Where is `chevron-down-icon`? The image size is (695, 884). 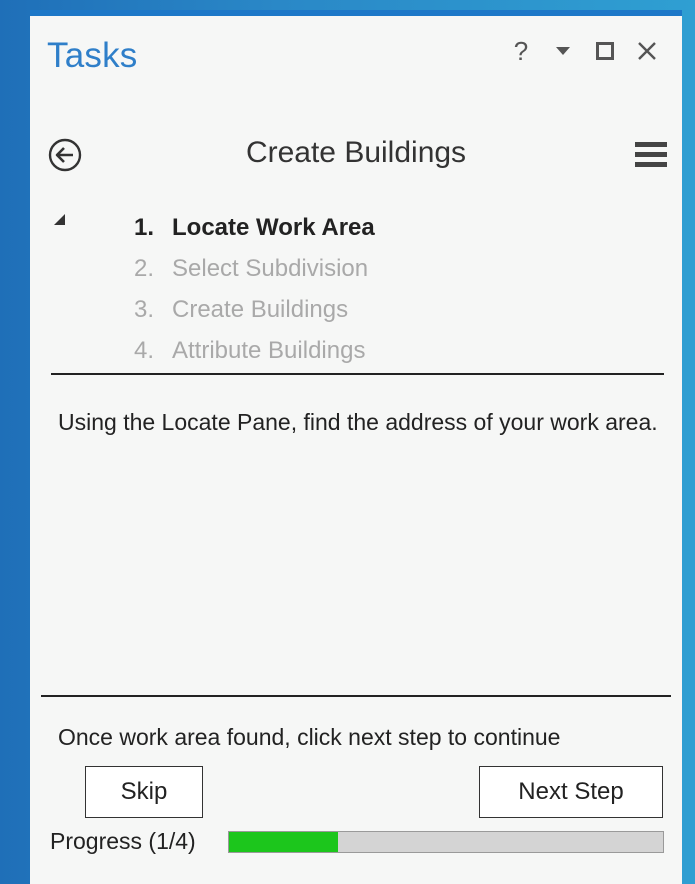
chevron-down-icon is located at coordinates (563, 51).